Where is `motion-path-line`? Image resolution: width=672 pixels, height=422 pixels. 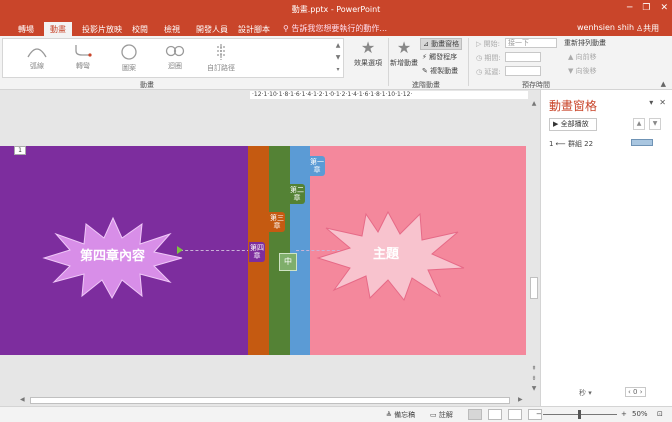
motion-path-line is located at coordinates (215, 250).